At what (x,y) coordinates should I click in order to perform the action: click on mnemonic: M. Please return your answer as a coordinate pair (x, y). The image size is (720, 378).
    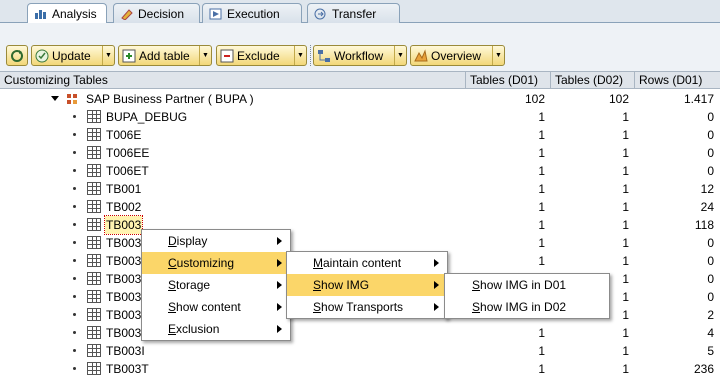
    Looking at the image, I should click on (318, 263).